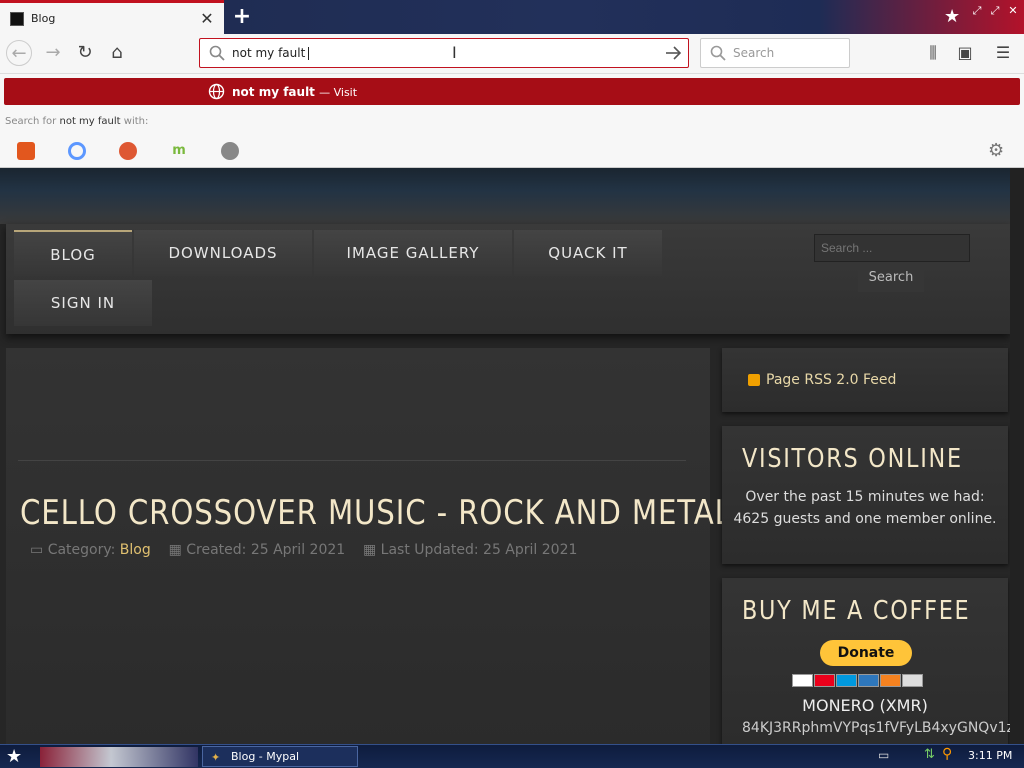  Describe the element at coordinates (754, 380) in the screenshot. I see `rss-icon` at that location.